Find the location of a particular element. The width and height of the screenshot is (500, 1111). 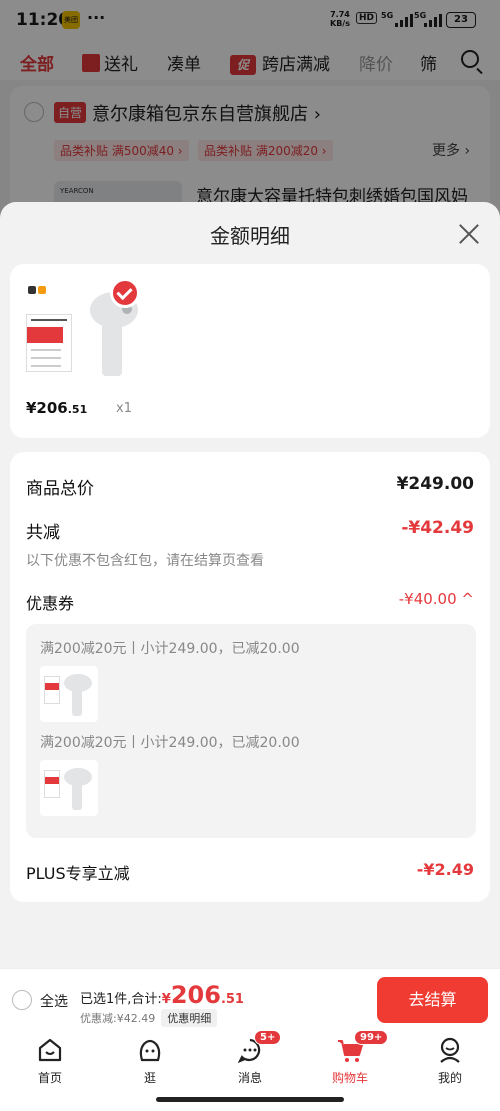

tab-label: 我的 is located at coordinates (449, 1078).